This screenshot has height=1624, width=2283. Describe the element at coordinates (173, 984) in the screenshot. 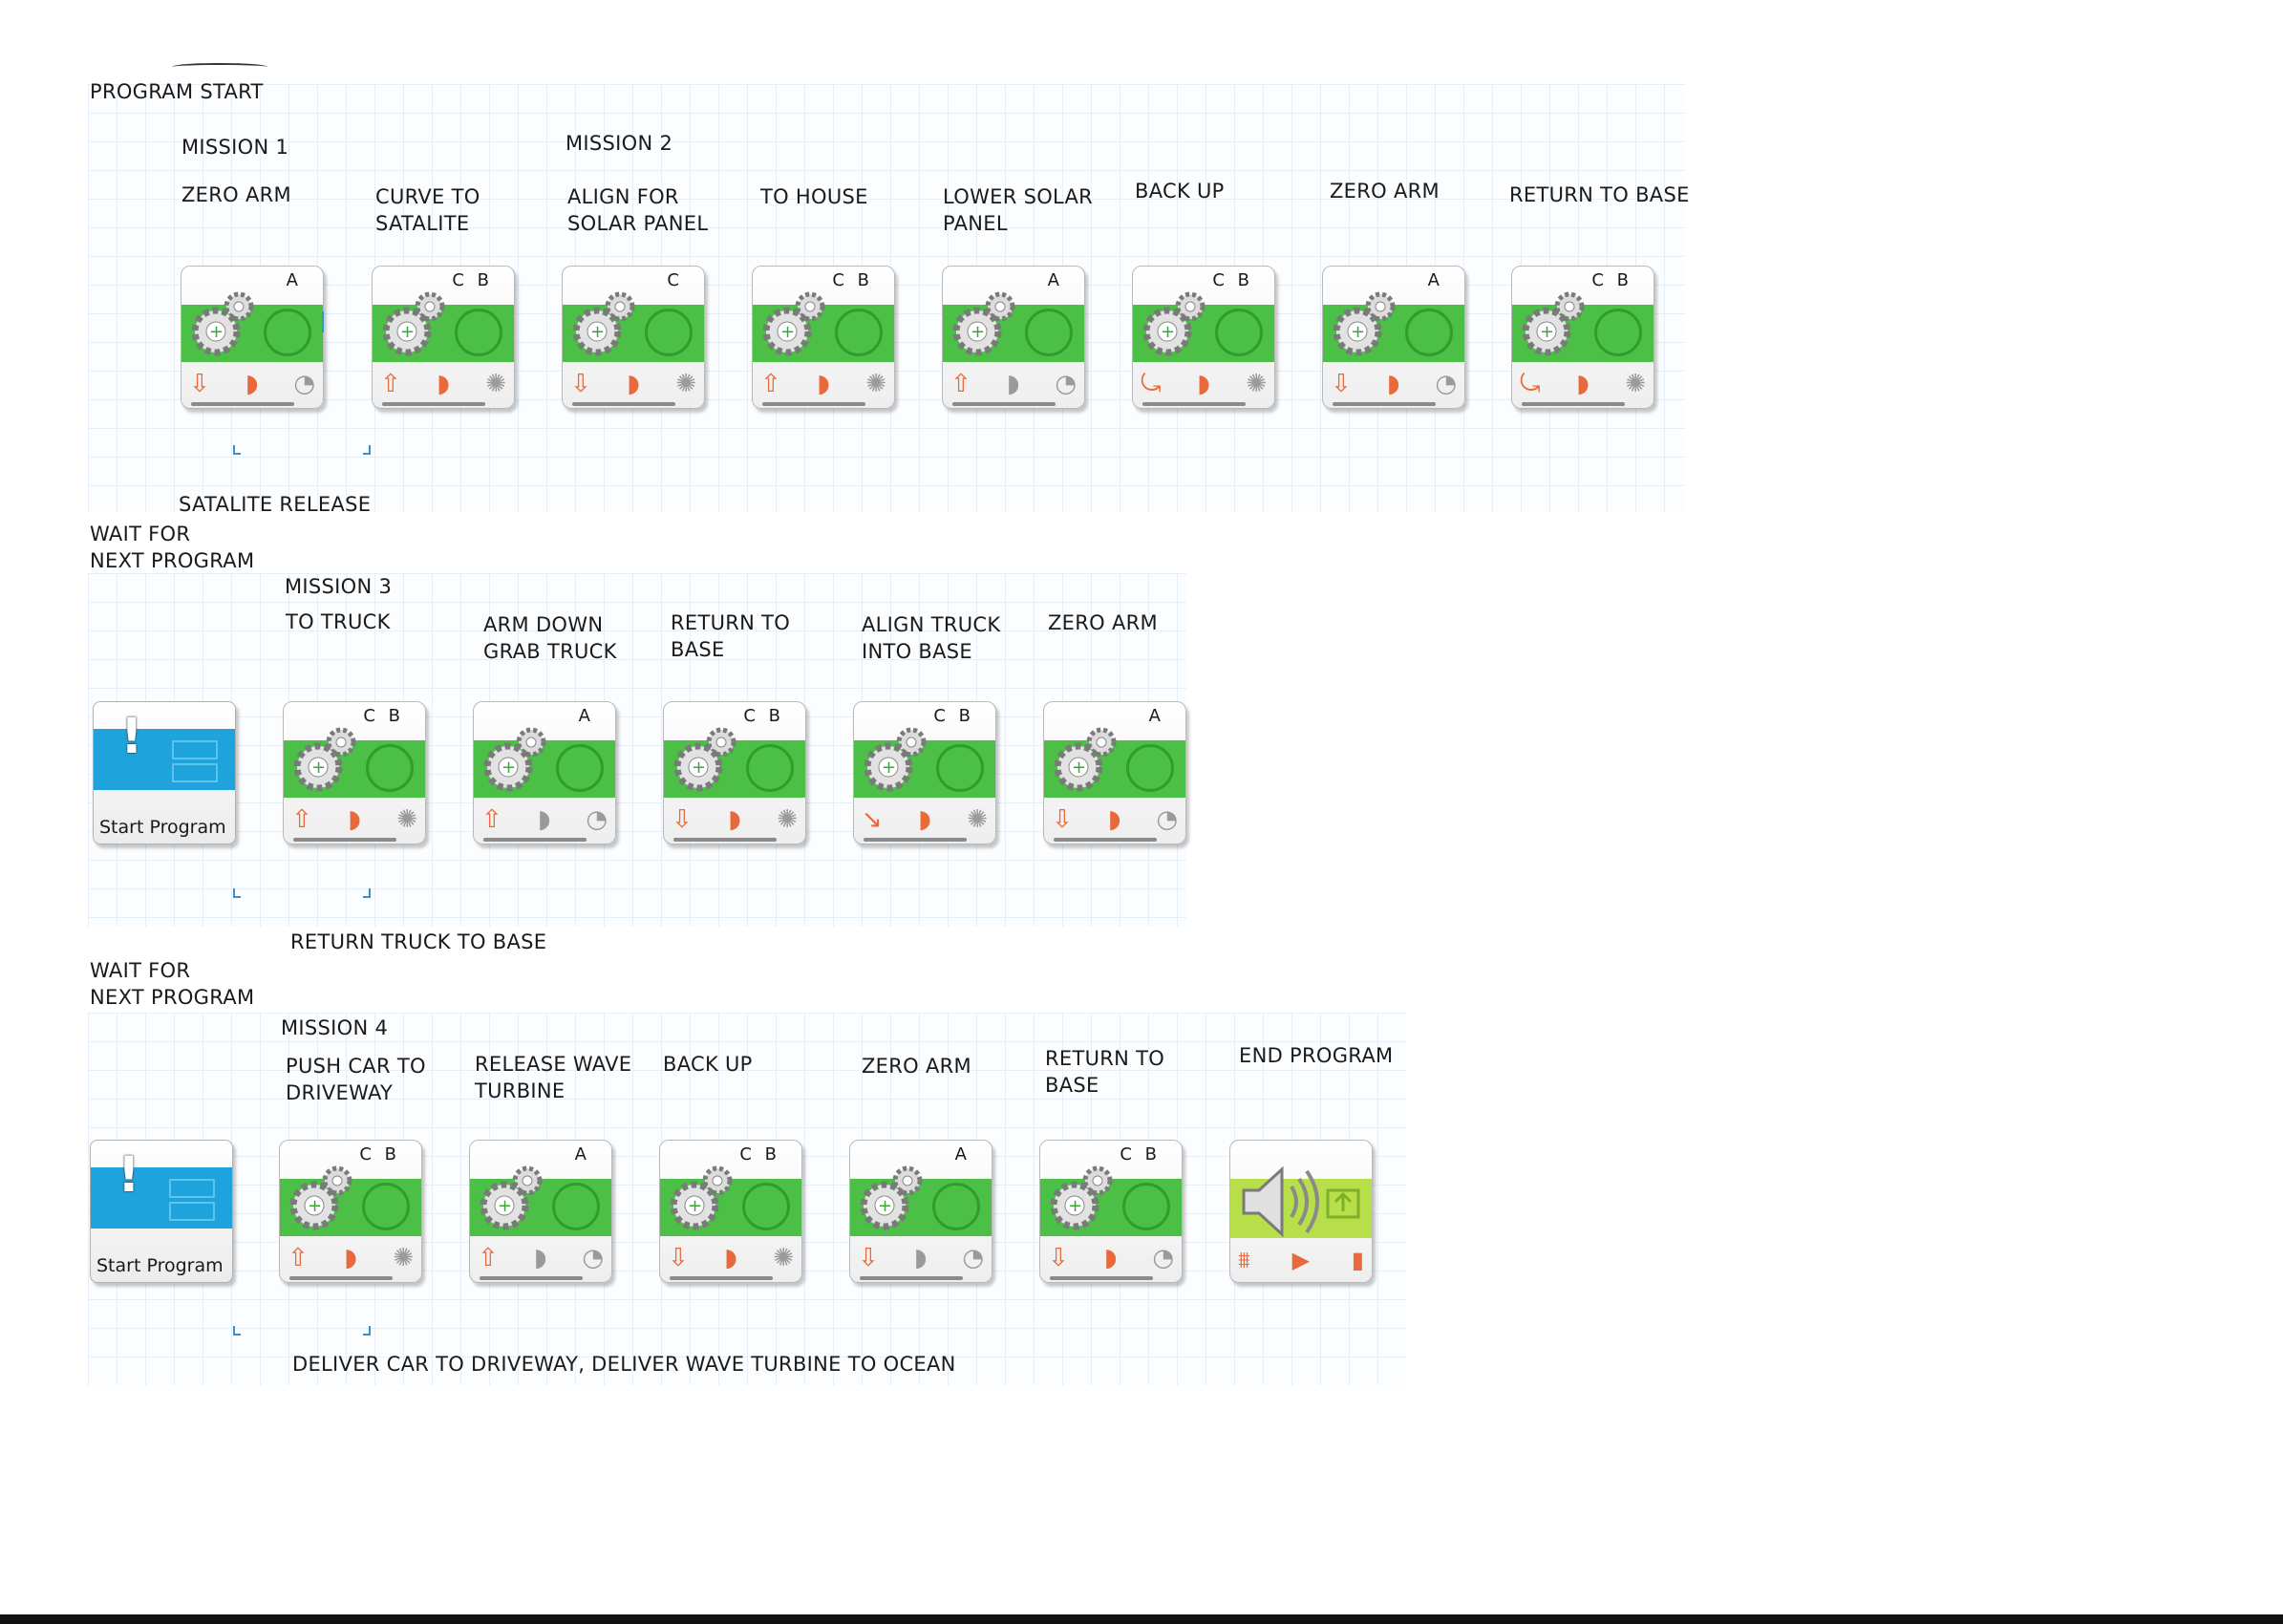

I see `wait-label: WAIT FOR NEXT PROGRAM` at that location.